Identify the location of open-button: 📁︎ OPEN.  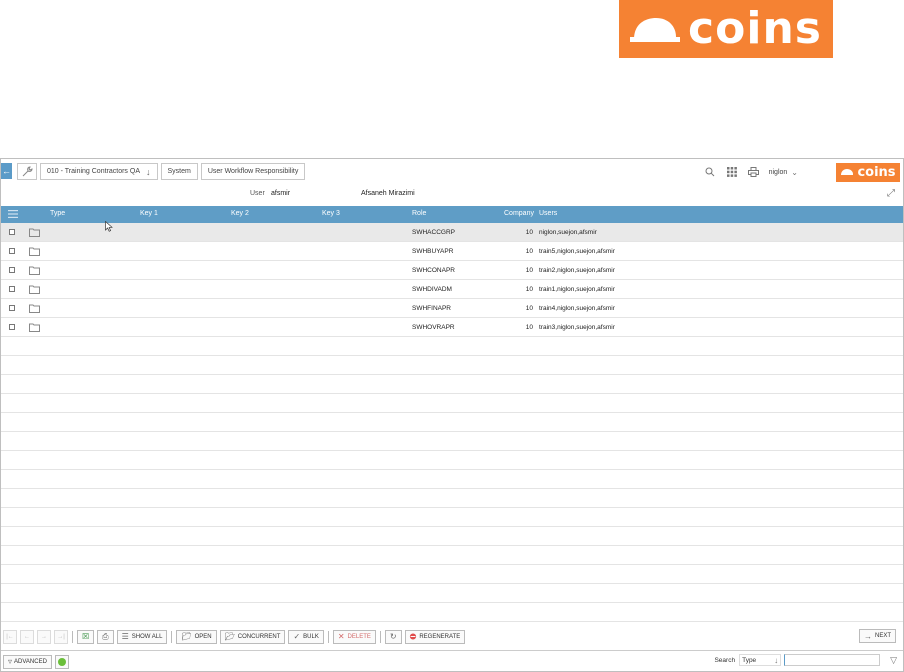
(196, 636).